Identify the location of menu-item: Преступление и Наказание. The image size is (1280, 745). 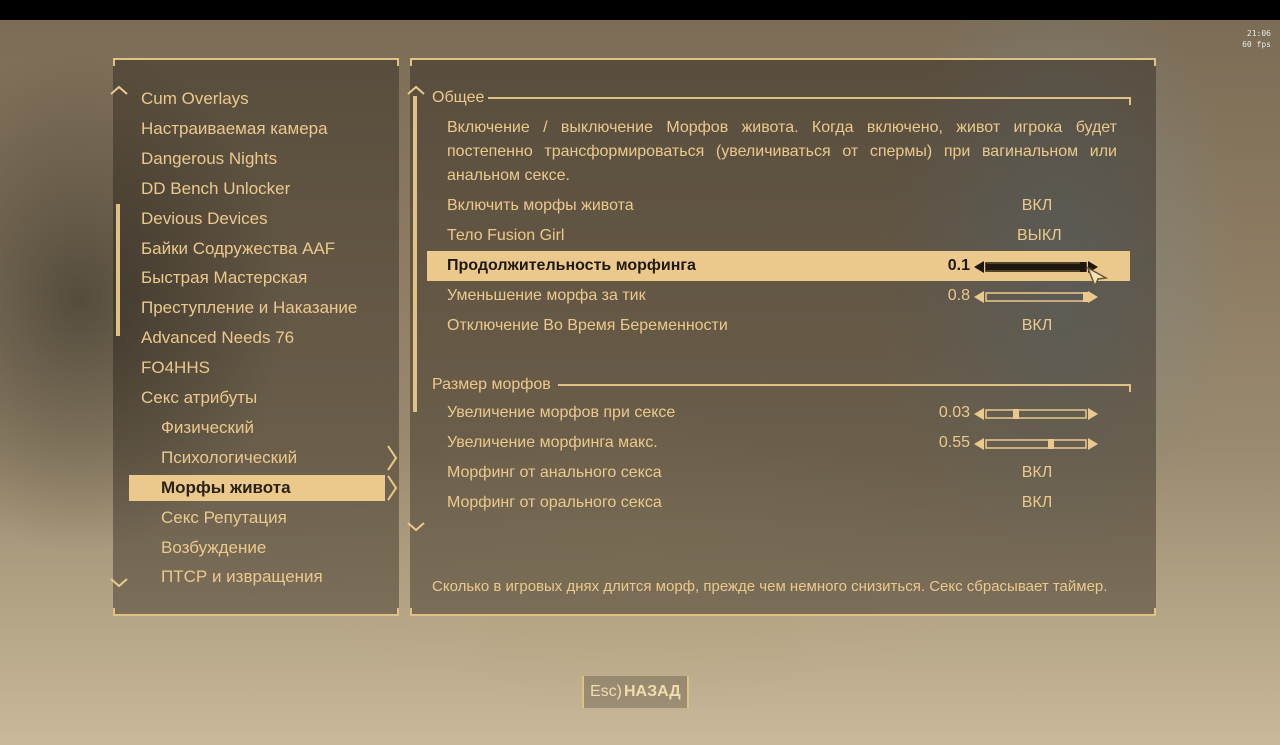
(249, 308).